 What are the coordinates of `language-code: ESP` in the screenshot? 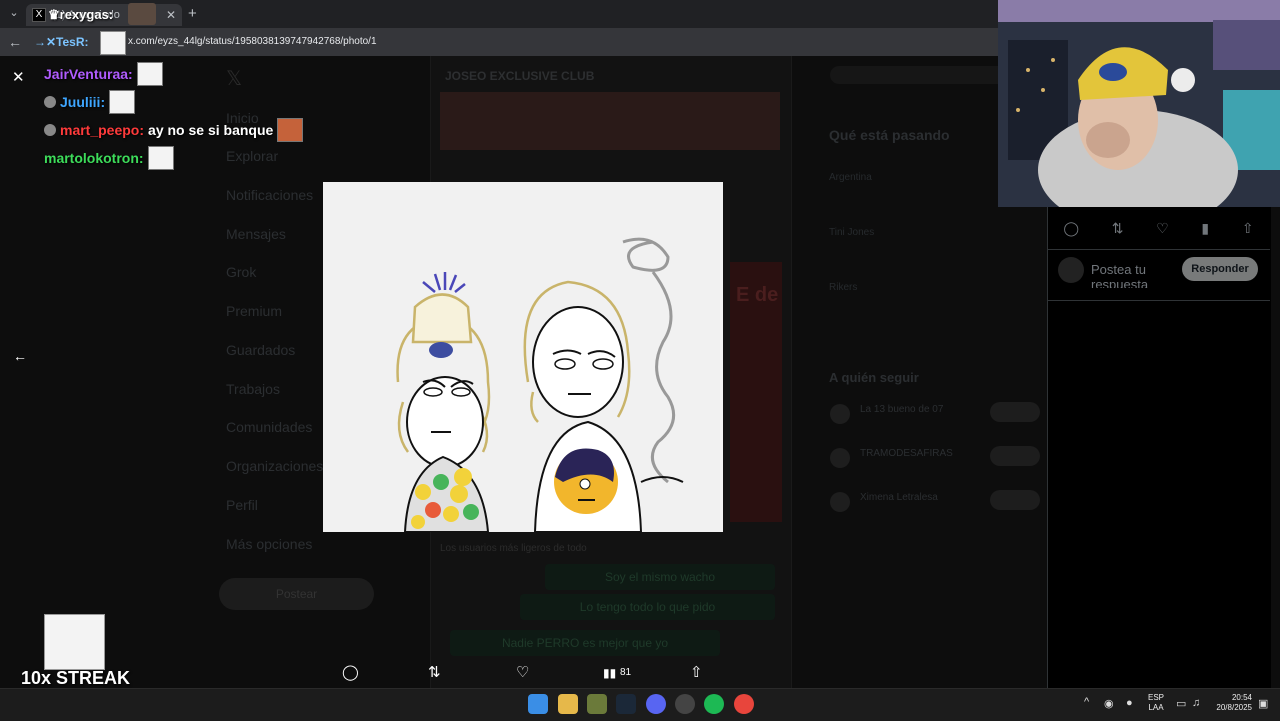 It's located at (1156, 697).